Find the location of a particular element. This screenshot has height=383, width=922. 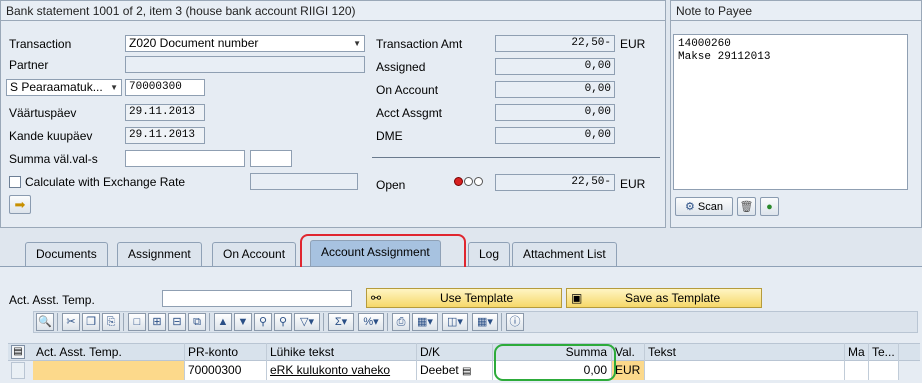

tab-log: Log is located at coordinates (489, 254).